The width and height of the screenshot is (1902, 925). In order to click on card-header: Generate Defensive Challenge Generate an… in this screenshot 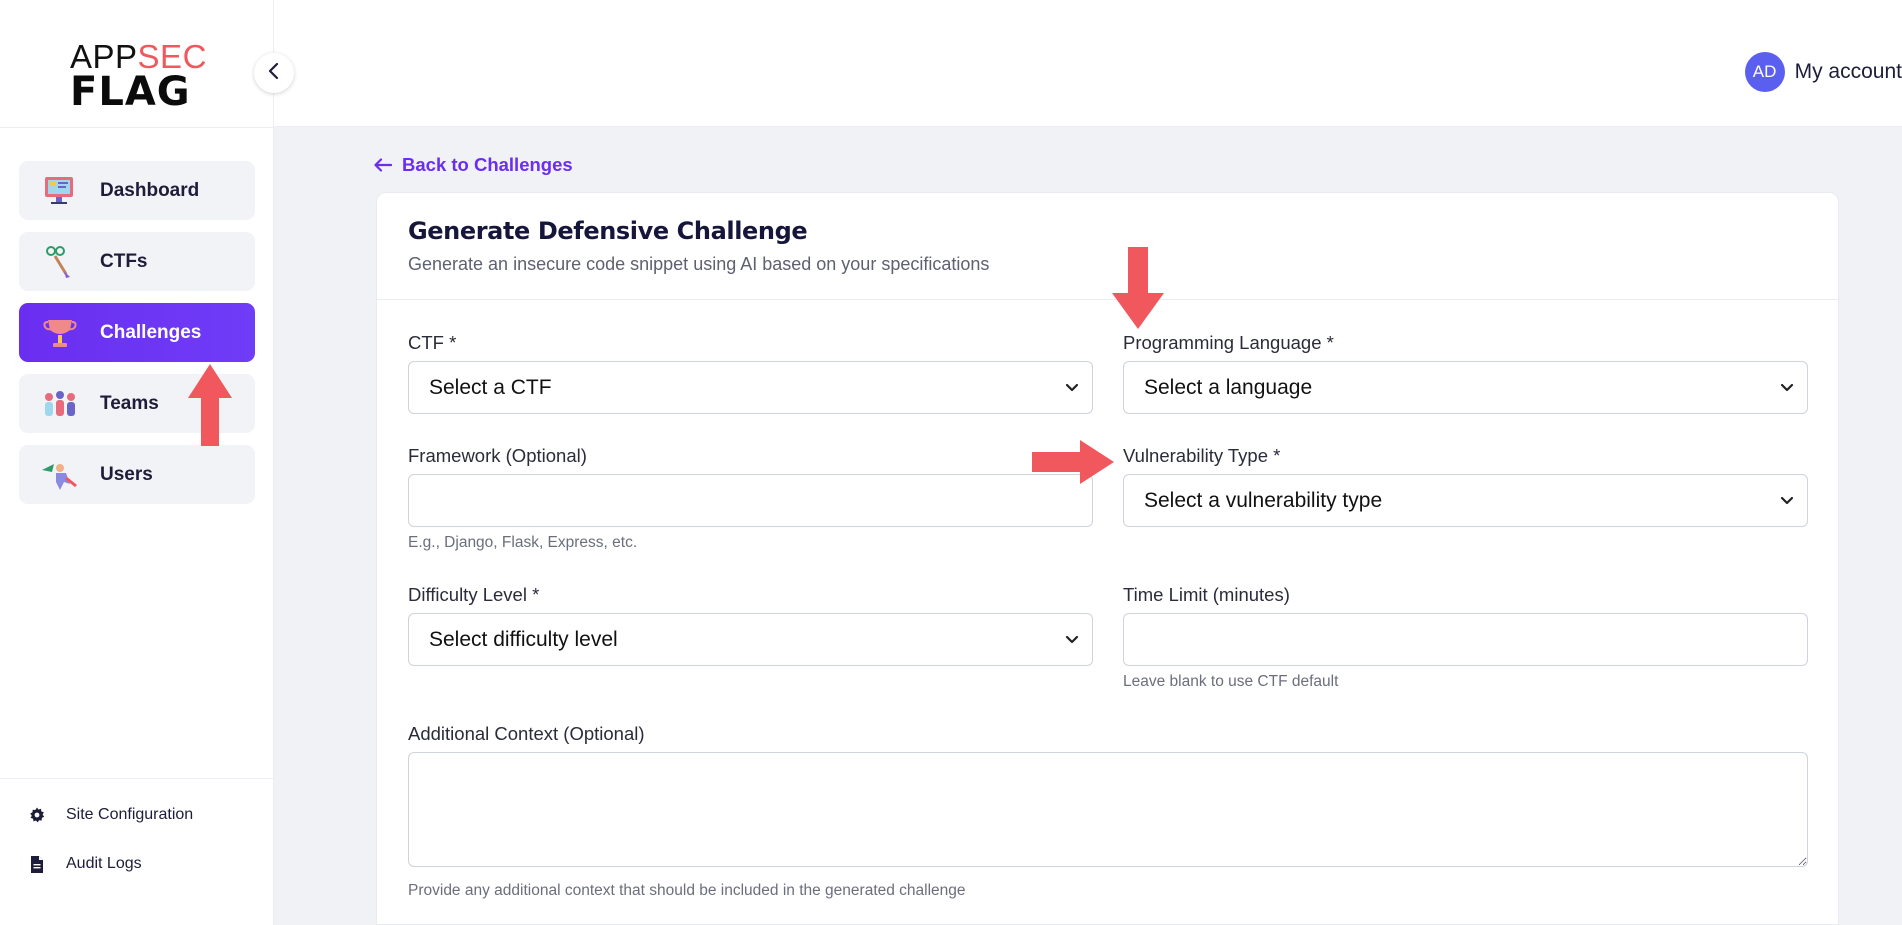, I will do `click(1107, 246)`.